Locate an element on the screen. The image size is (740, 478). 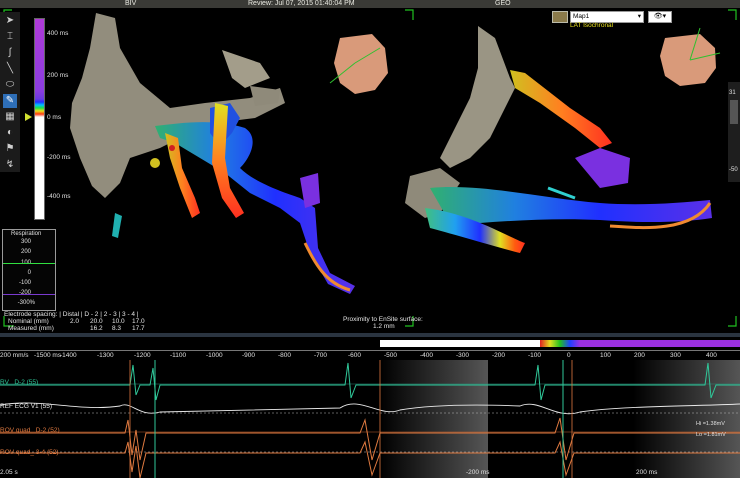
ruler-tick: -1300 is located at coordinates (105, 355).